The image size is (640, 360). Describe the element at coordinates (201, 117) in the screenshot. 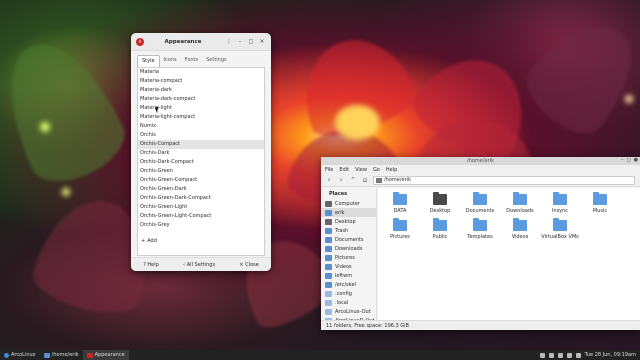

I see `theme-item: Materia-light-compact` at that location.